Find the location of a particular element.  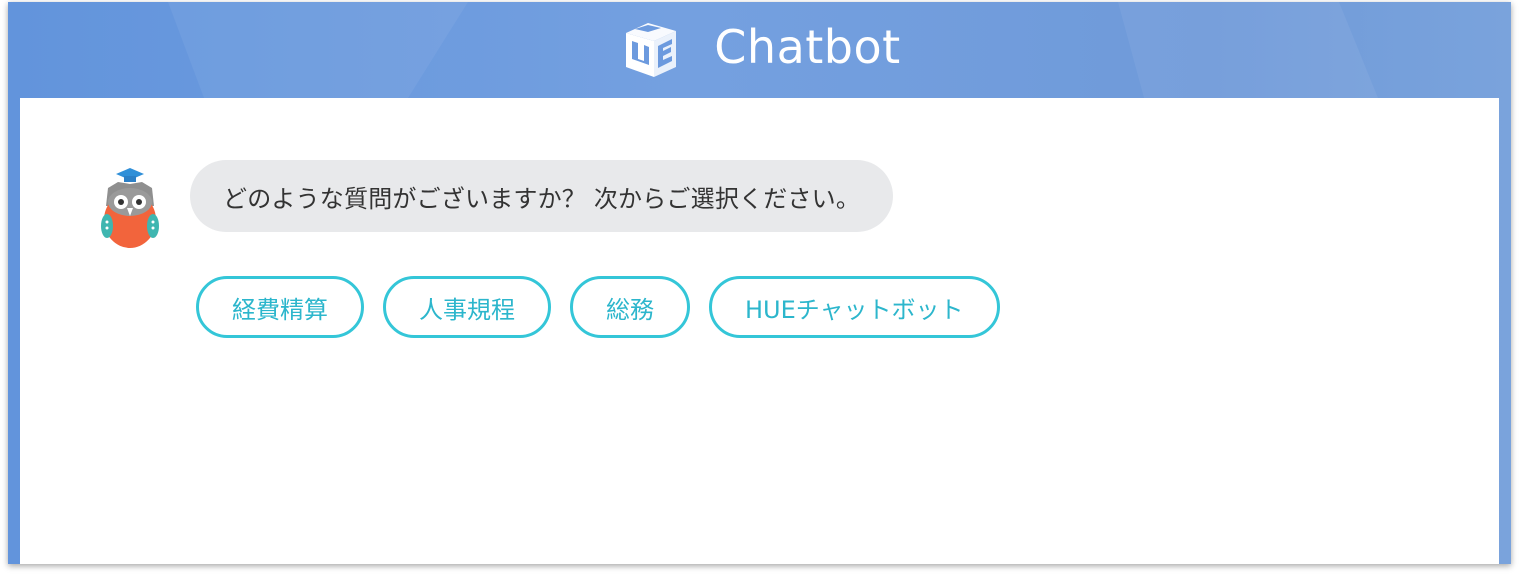

page-title: Chatbot is located at coordinates (807, 47).